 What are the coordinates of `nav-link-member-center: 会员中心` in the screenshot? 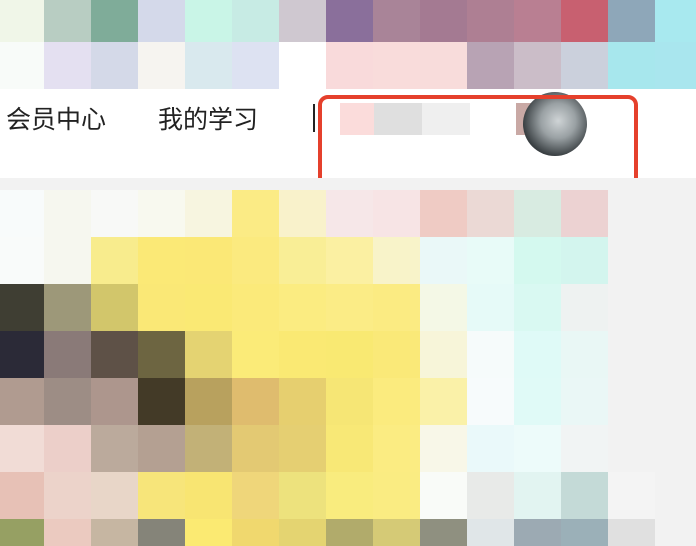 It's located at (56, 120).